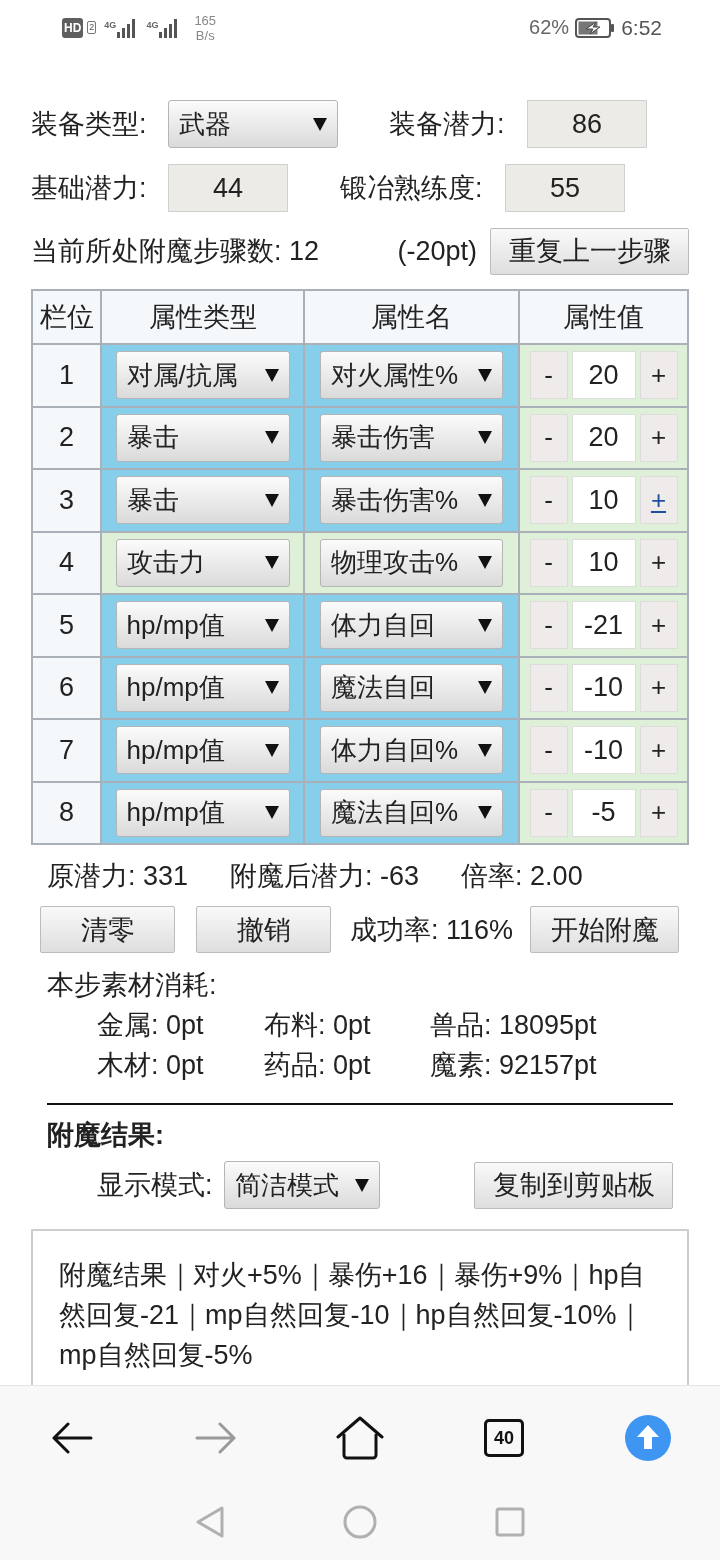 The height and width of the screenshot is (1560, 720). I want to click on base-potential-field: 44, so click(228, 188).